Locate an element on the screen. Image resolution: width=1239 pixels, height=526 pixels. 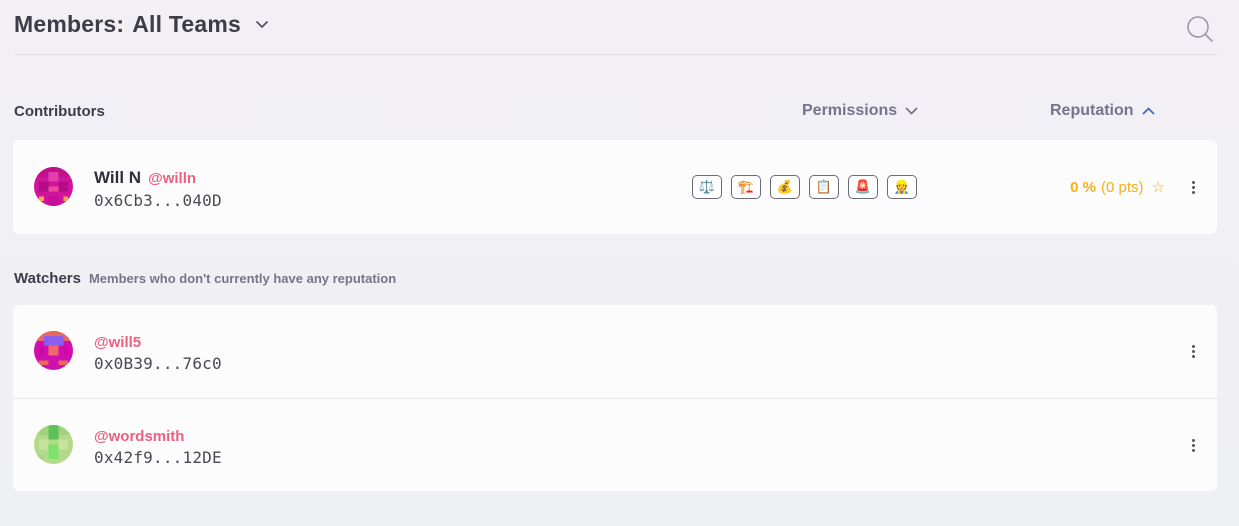
star-icon: ☆ is located at coordinates (1158, 187).